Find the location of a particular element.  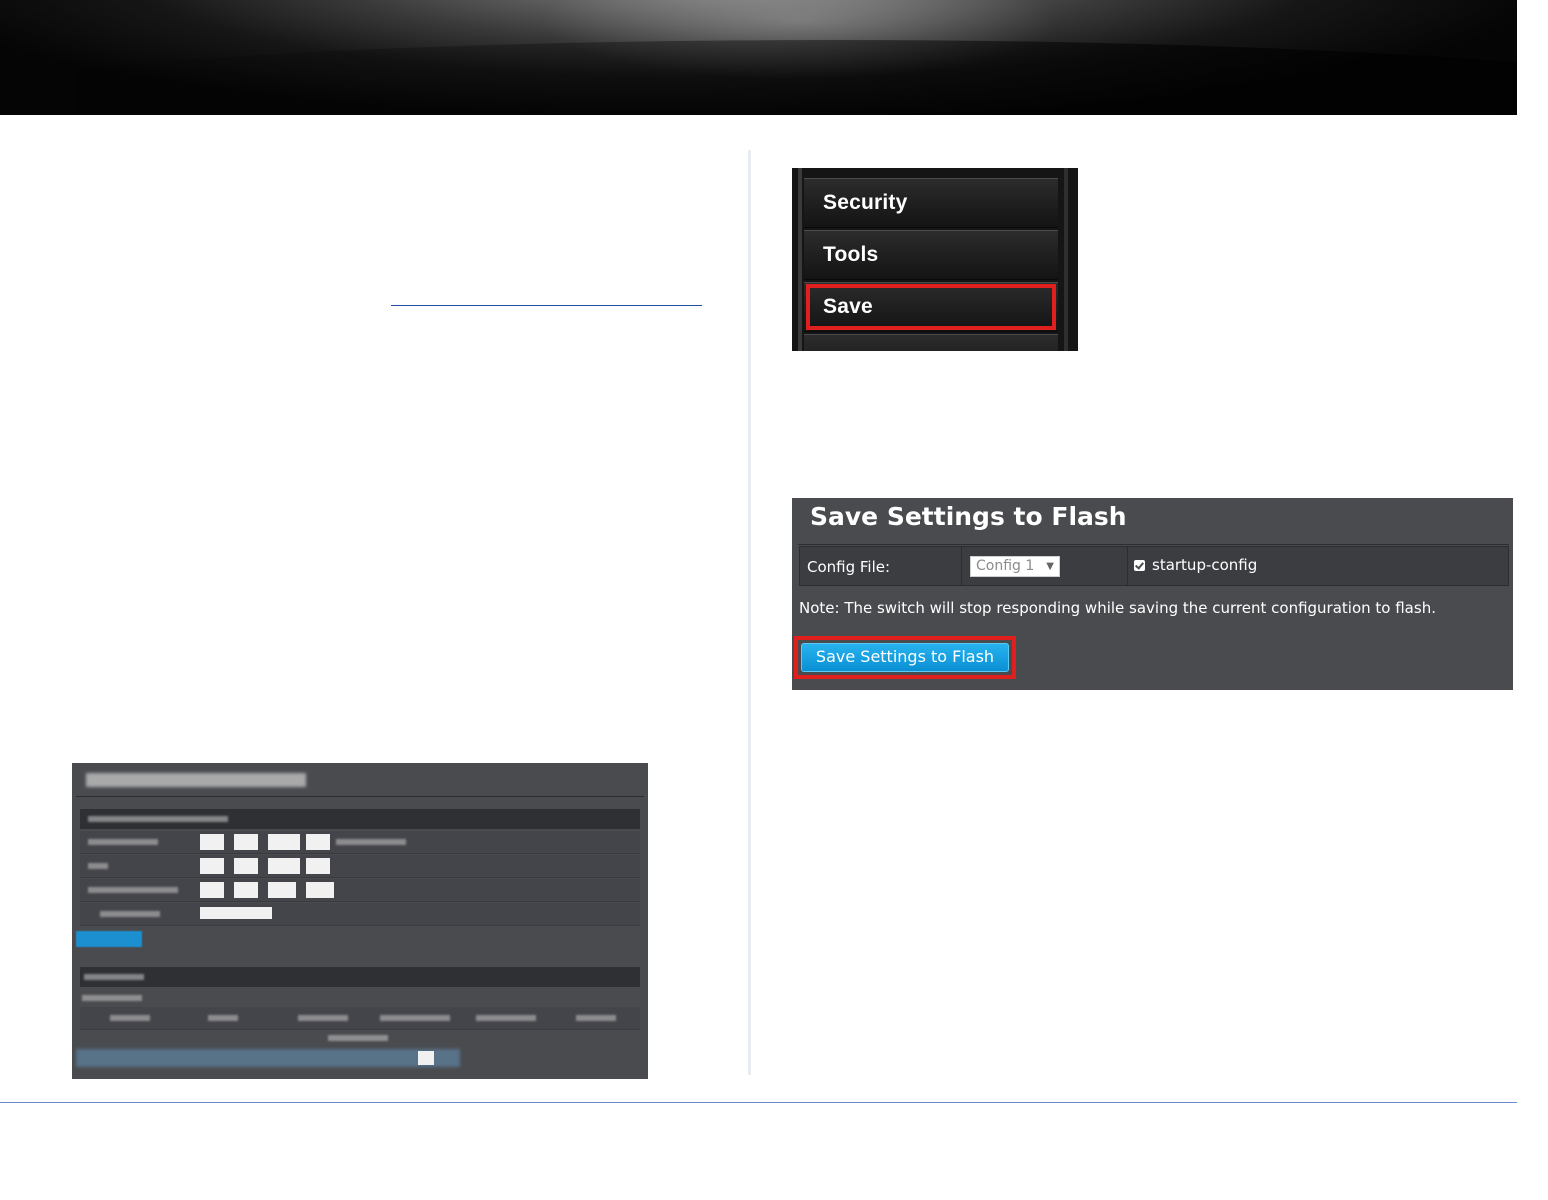

menu-item-save: Save is located at coordinates (931, 307).